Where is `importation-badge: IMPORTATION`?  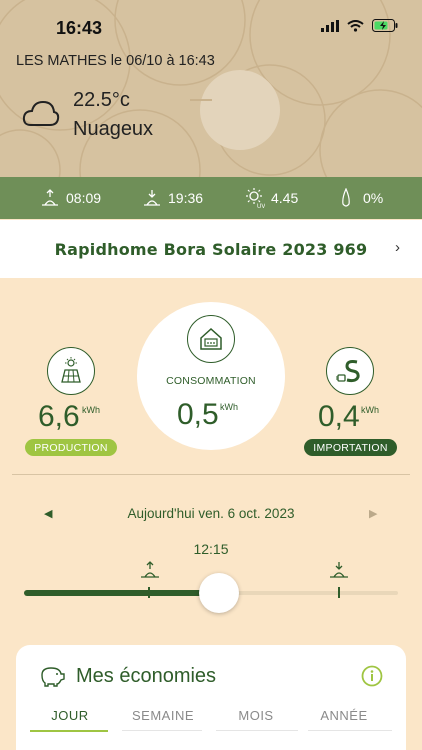 importation-badge: IMPORTATION is located at coordinates (350, 447).